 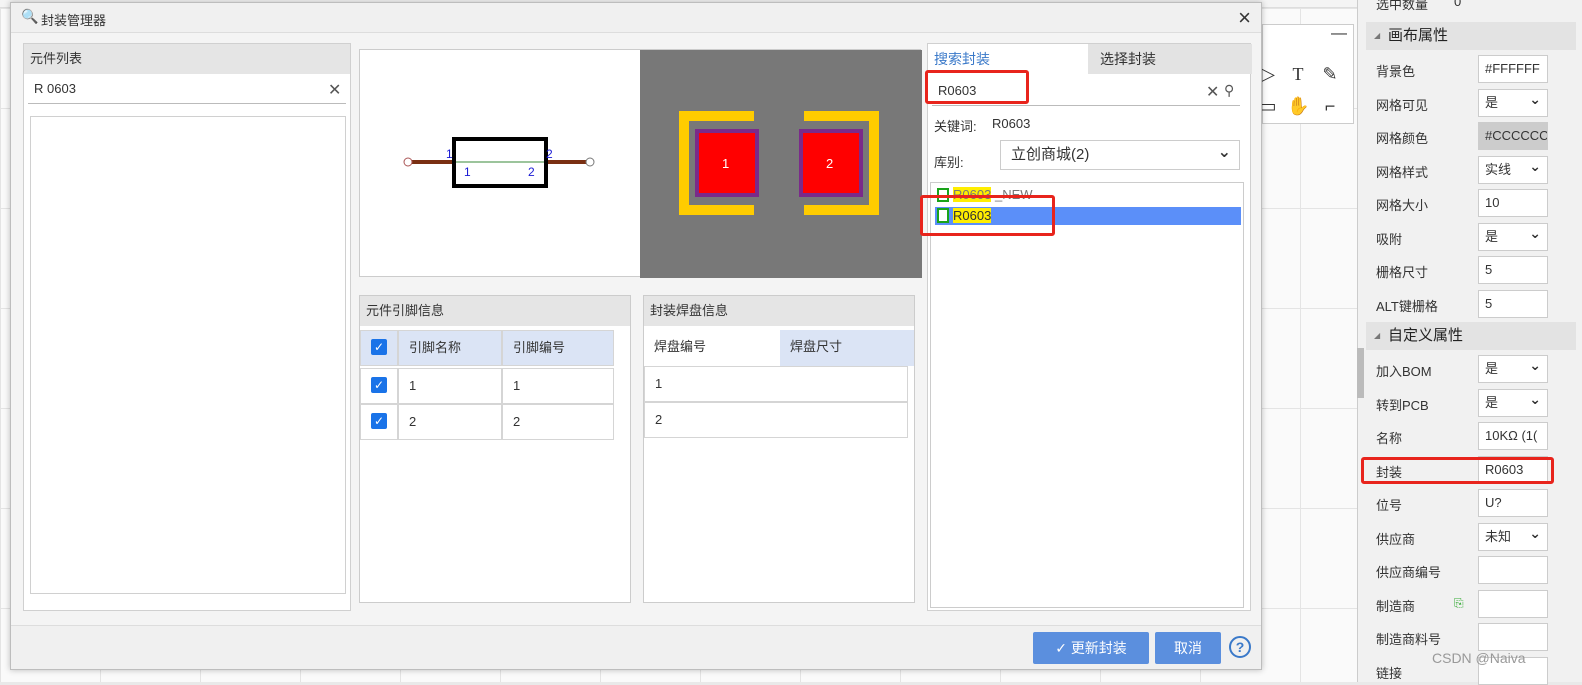 What do you see at coordinates (1407, 306) in the screenshot?
I see `property-label: ALT键栅格` at bounding box center [1407, 306].